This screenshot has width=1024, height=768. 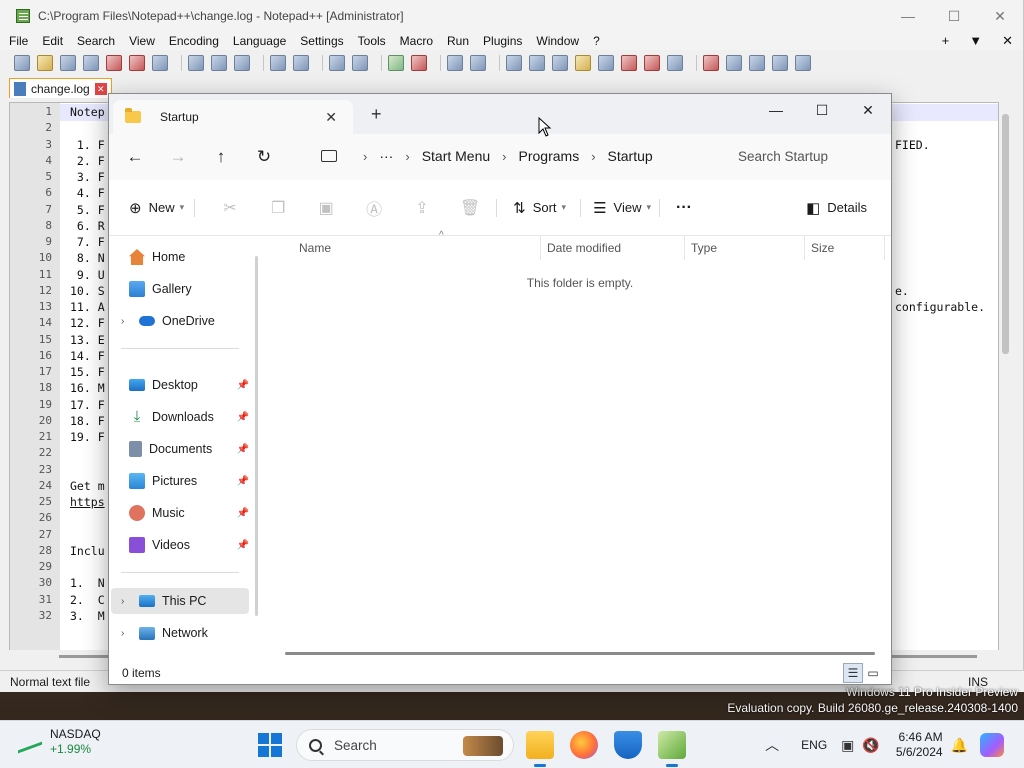 What do you see at coordinates (45, 63) in the screenshot?
I see `open-file-icon` at bounding box center [45, 63].